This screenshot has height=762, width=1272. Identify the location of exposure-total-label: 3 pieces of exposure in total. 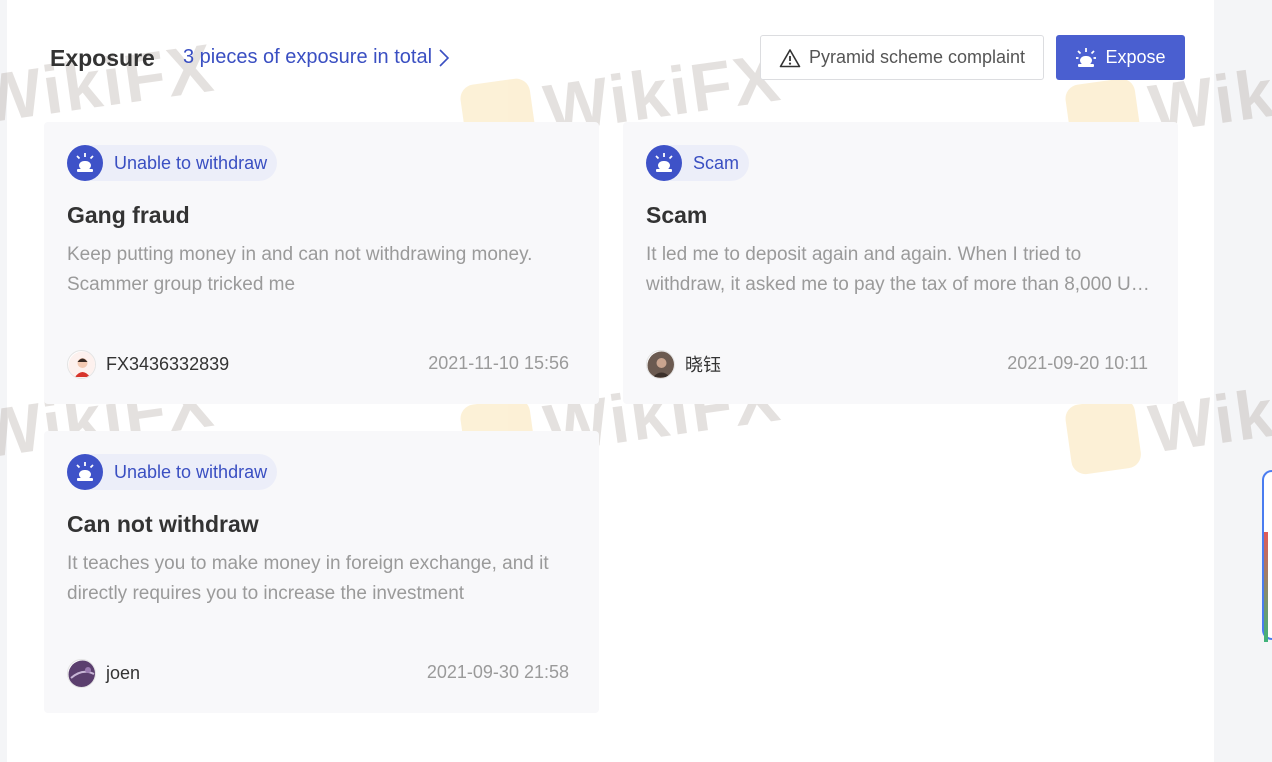
(308, 57).